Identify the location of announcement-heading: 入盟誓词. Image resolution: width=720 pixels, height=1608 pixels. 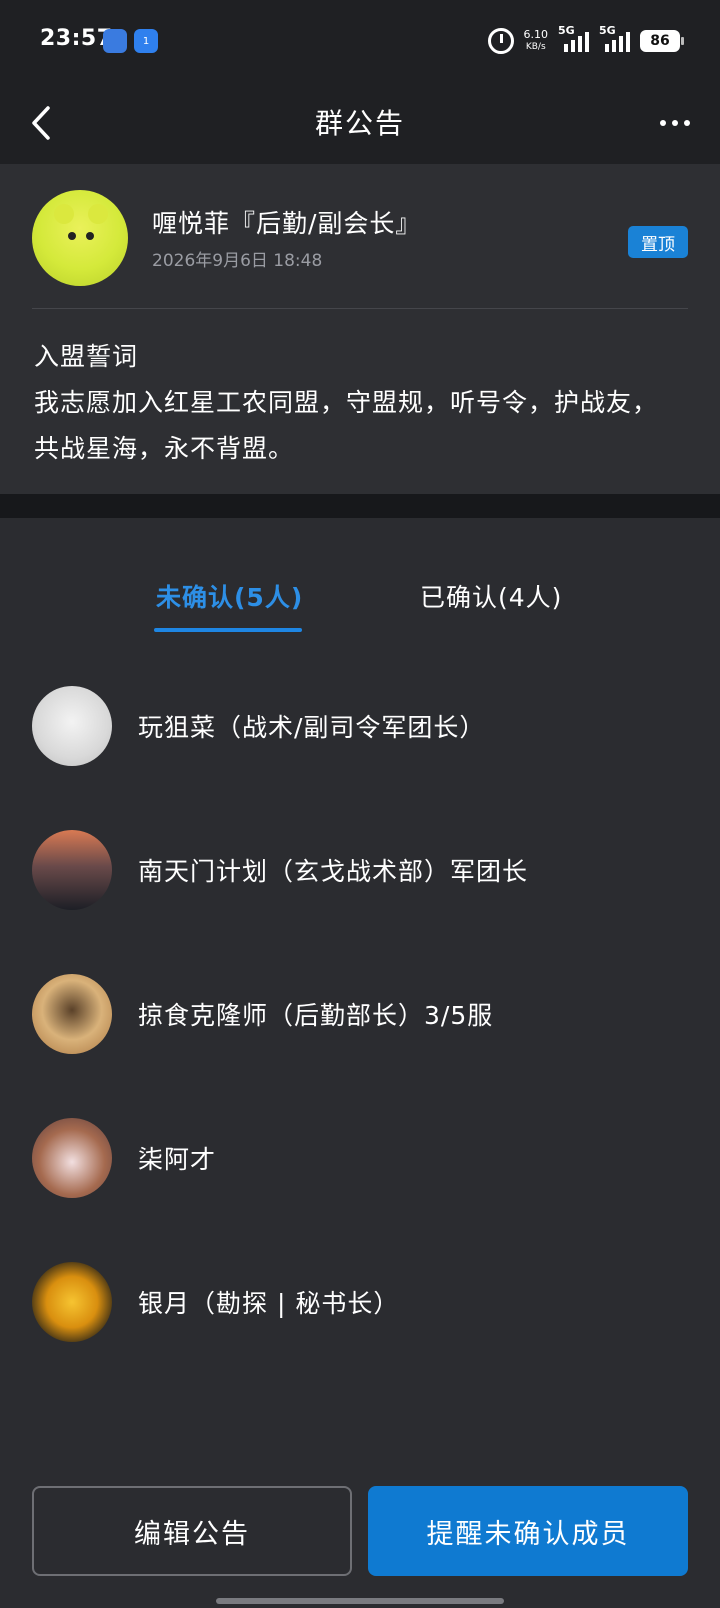
(86, 356).